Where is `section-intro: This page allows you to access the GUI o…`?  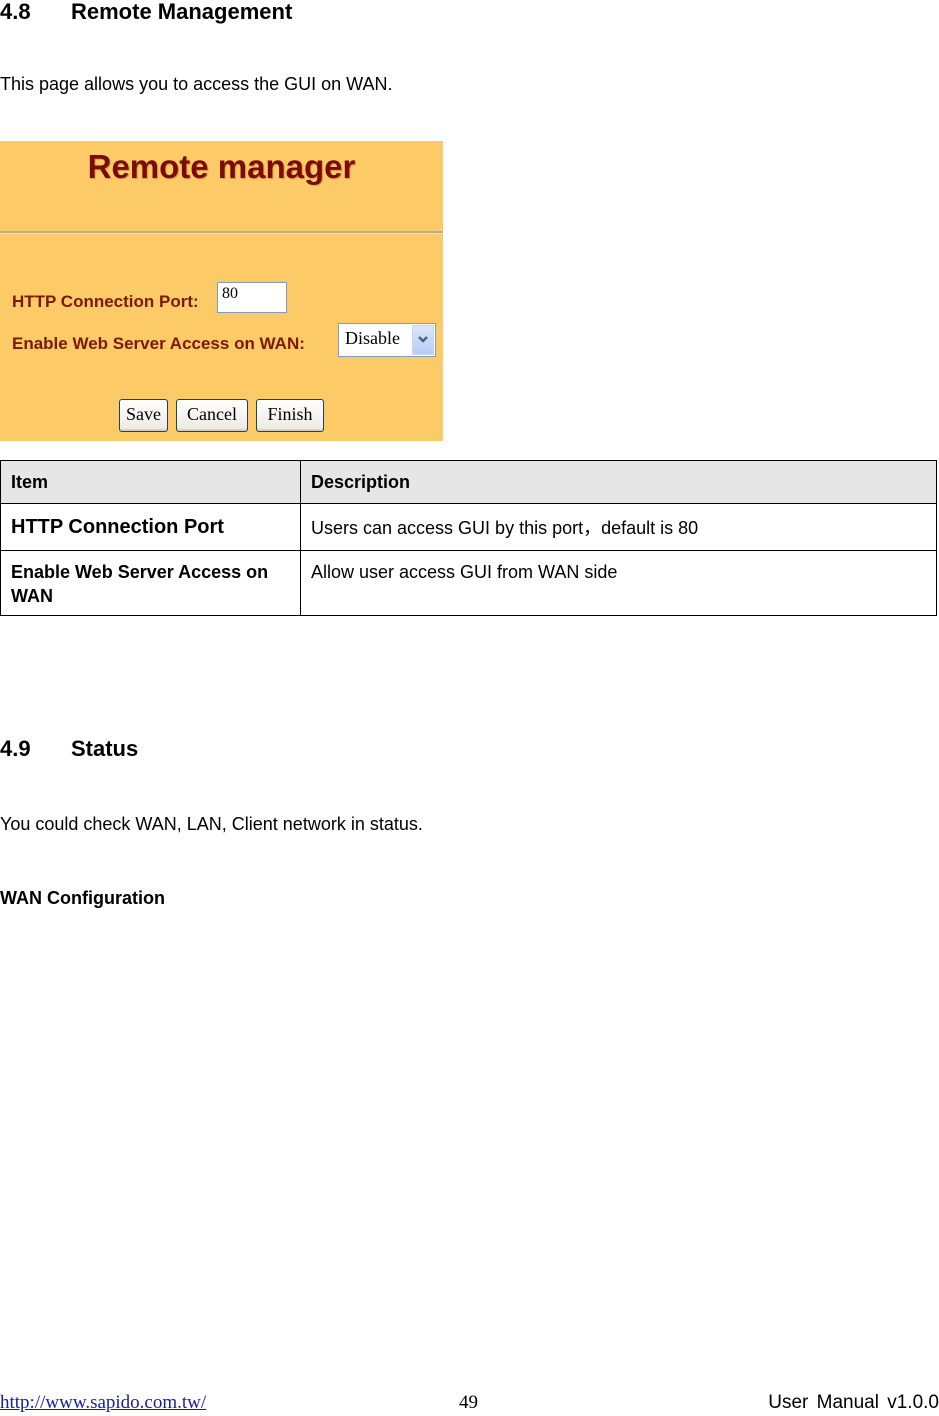 section-intro: This page allows you to access the GUI o… is located at coordinates (196, 84).